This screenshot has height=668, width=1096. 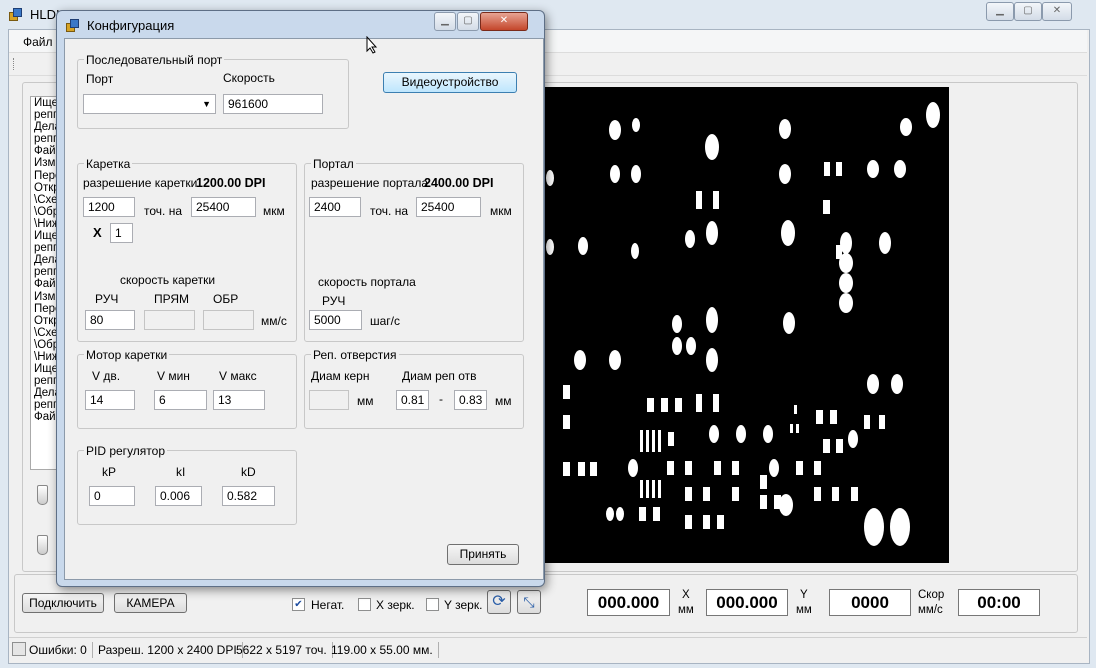 I want to click on motor-vmin-field: 6, so click(x=180, y=400).